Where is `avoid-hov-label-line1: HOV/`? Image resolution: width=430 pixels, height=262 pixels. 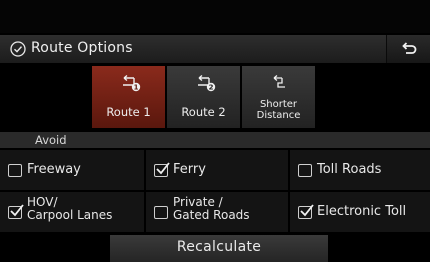 avoid-hov-label-line1: HOV/ is located at coordinates (42, 202).